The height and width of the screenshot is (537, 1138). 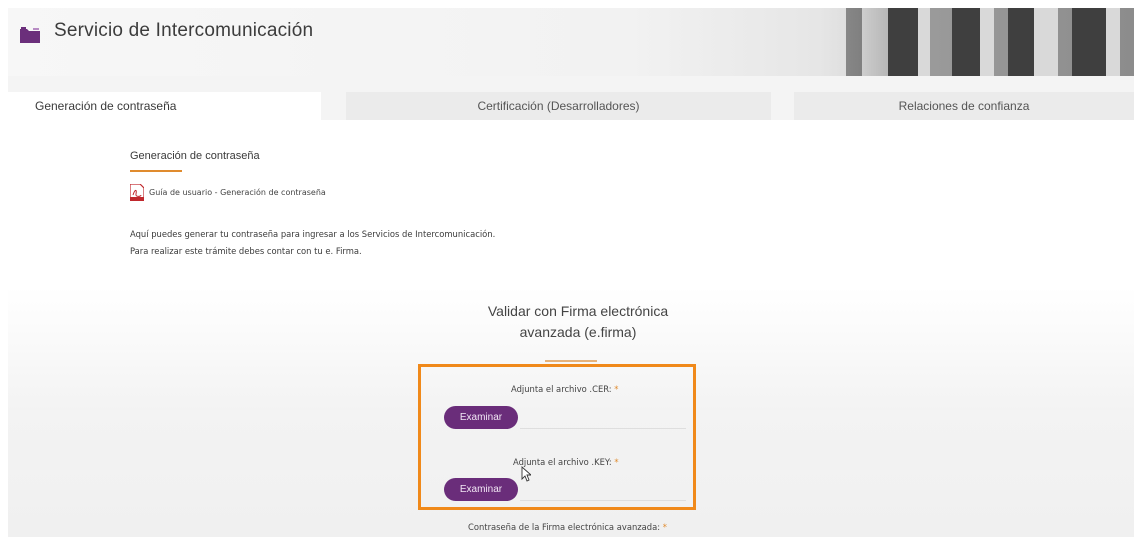 What do you see at coordinates (558, 106) in the screenshot?
I see `tab-certificacion: Certificación (Desarrolladores)` at bounding box center [558, 106].